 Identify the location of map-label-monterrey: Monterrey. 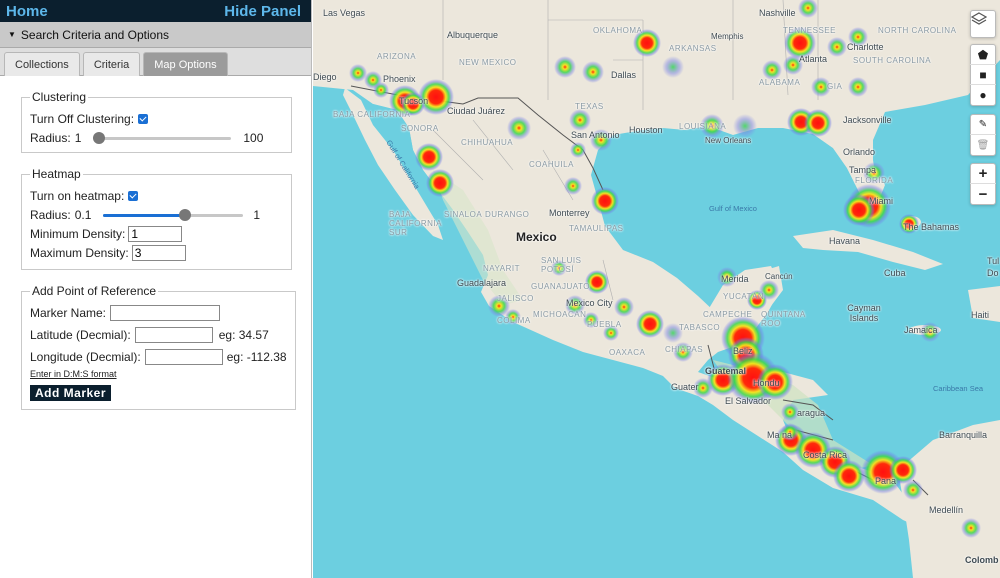
(569, 213).